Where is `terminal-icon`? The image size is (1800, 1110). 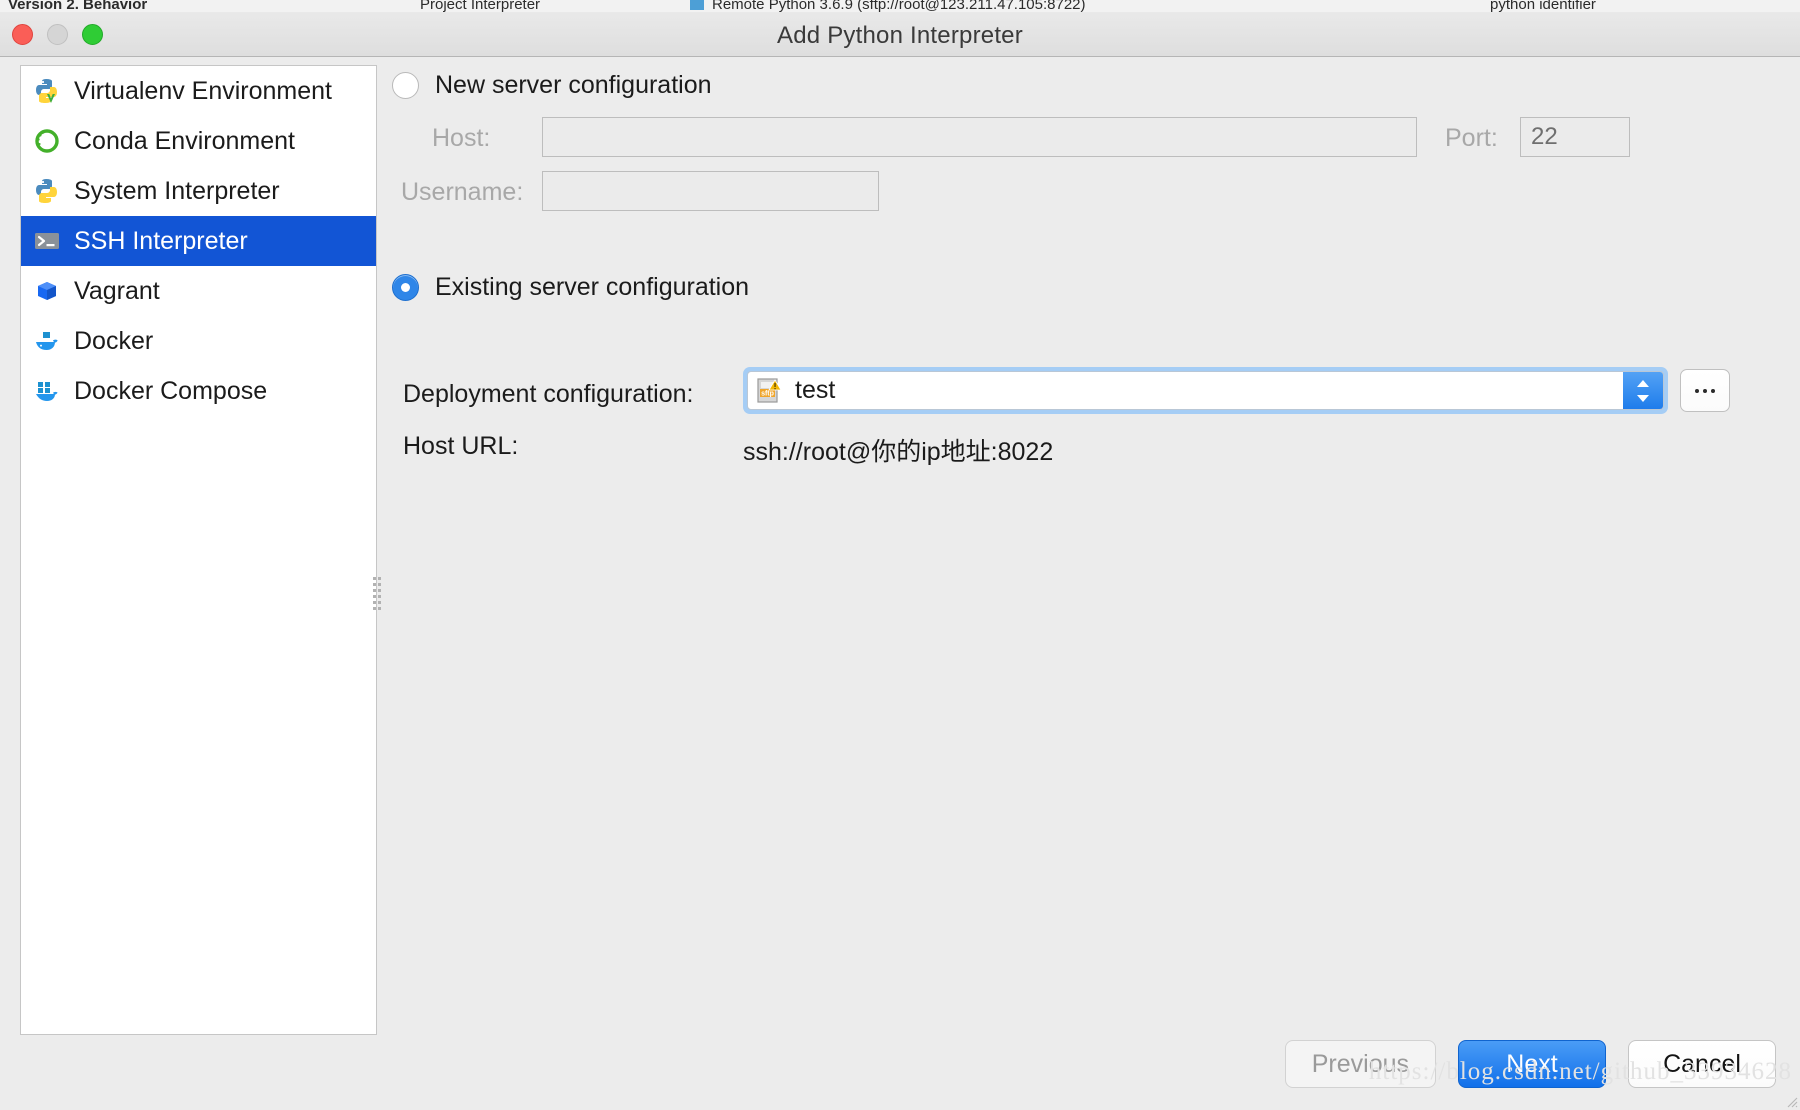 terminal-icon is located at coordinates (47, 241).